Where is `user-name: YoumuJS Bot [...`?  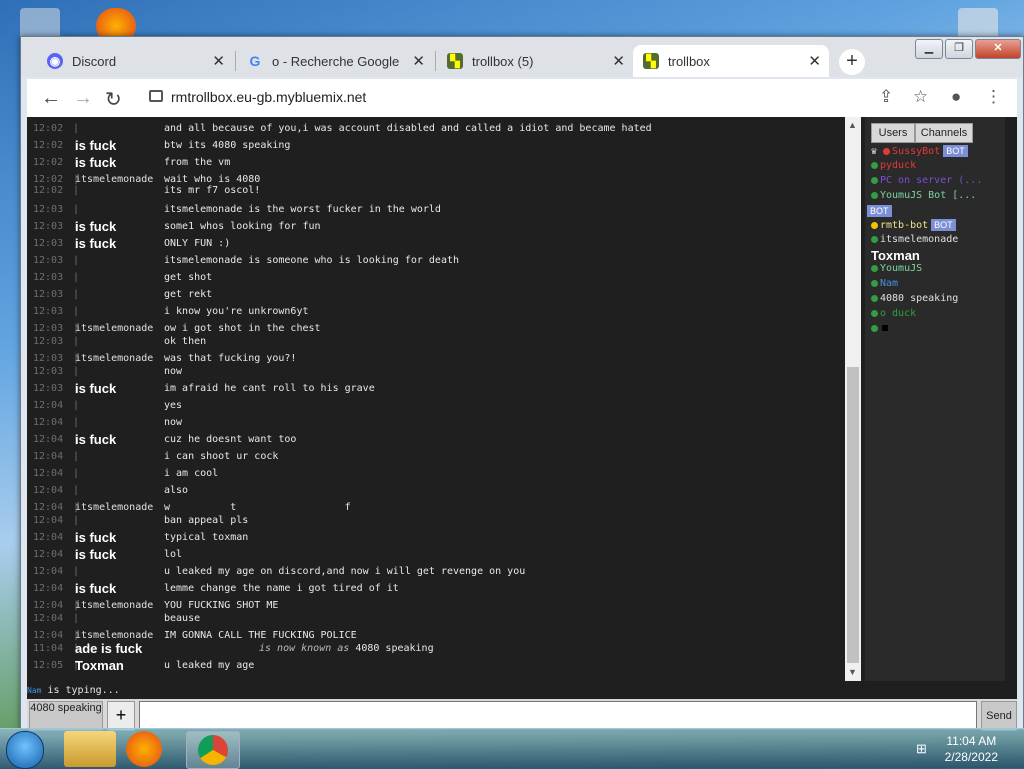 user-name: YoumuJS Bot [... is located at coordinates (928, 195).